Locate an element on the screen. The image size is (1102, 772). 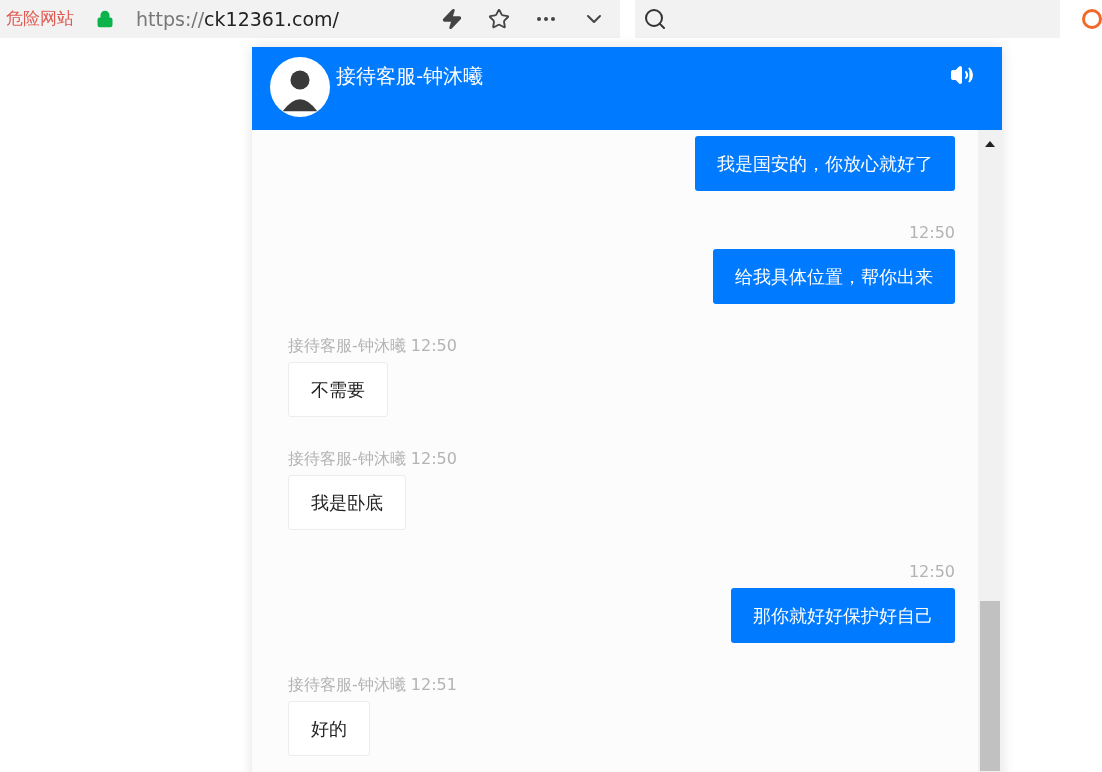
search-icon is located at coordinates (655, 19).